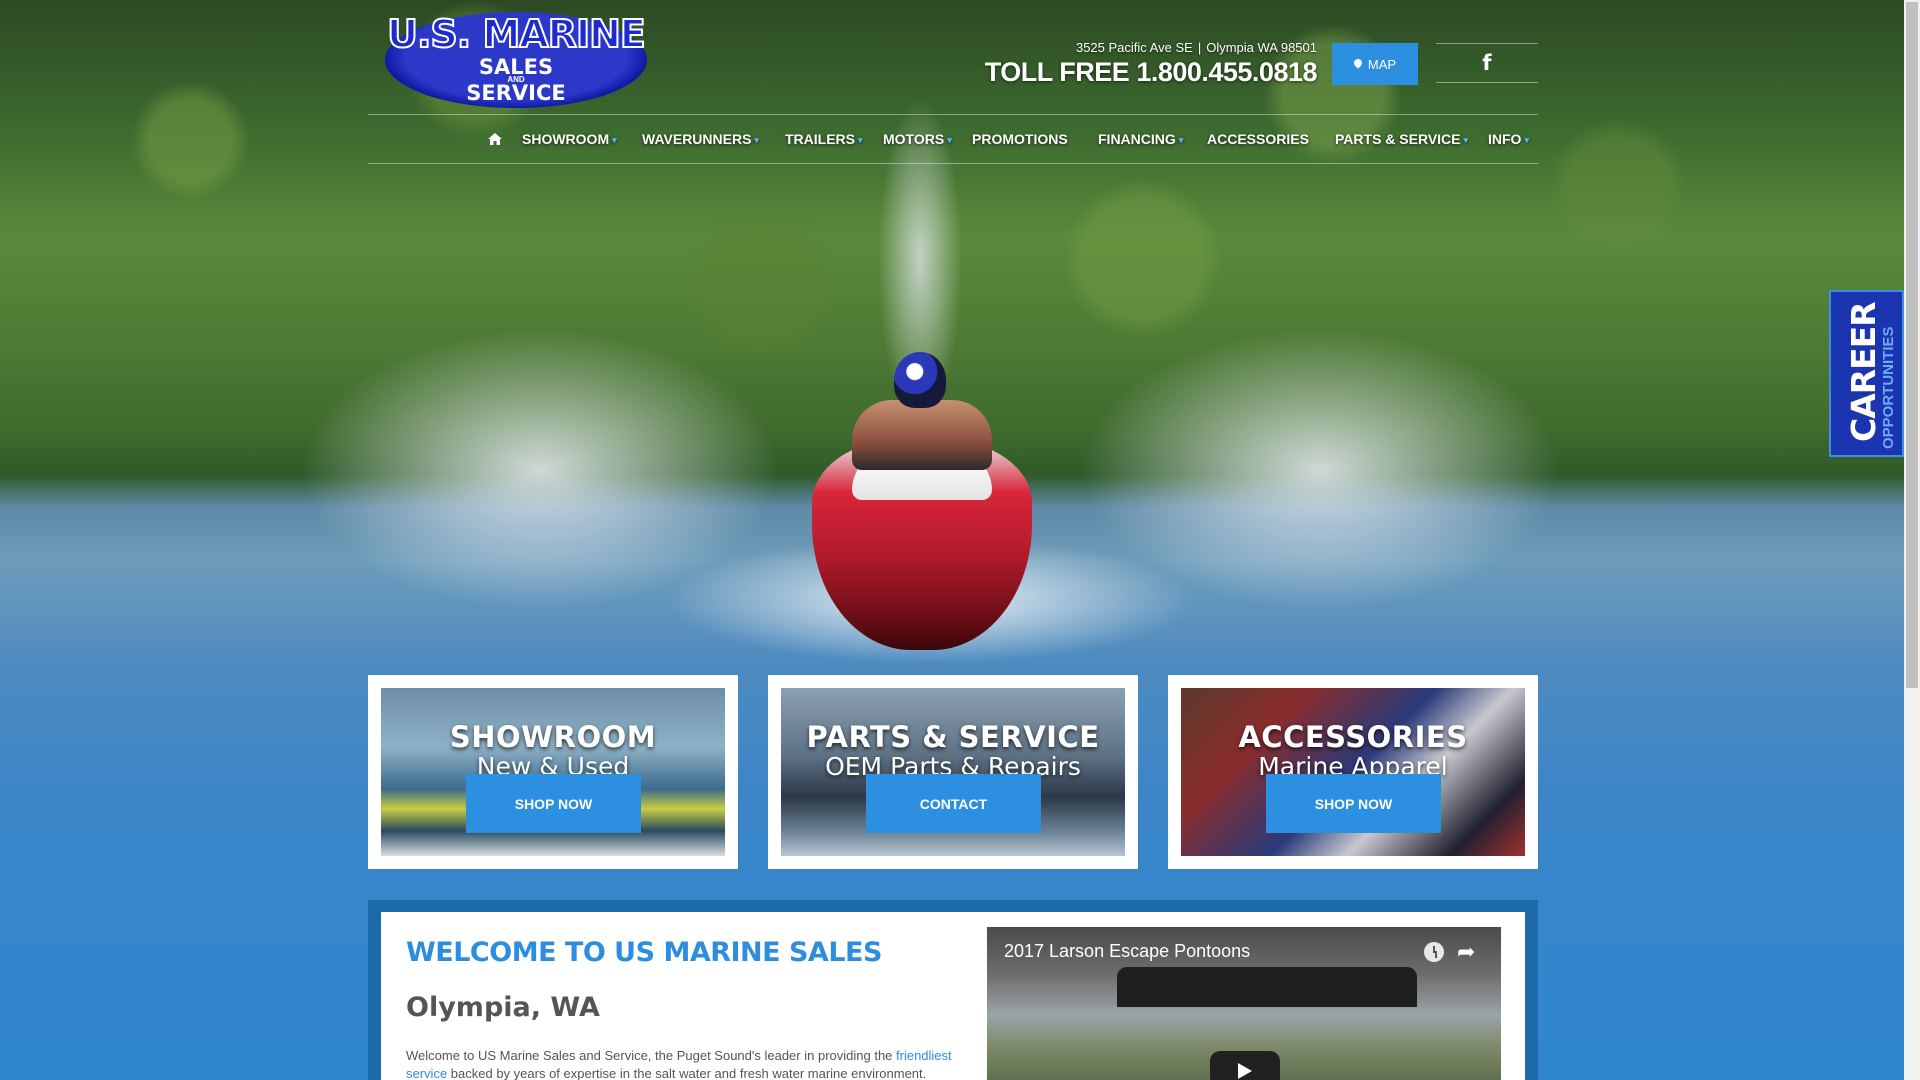 Image resolution: width=1920 pixels, height=1080 pixels. What do you see at coordinates (1505, 139) in the screenshot?
I see `nav-label: INFO` at bounding box center [1505, 139].